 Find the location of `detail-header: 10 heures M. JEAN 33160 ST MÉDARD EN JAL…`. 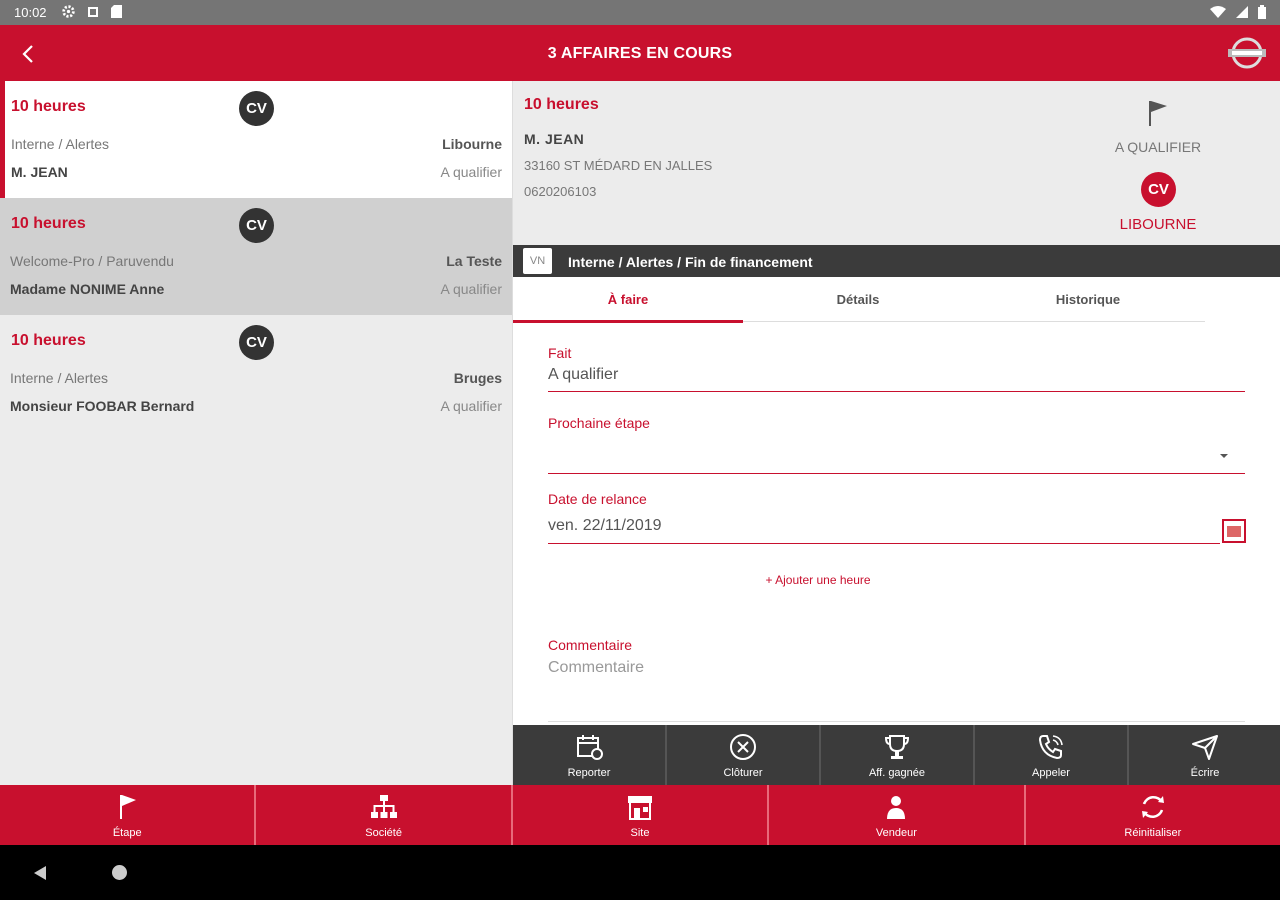

detail-header: 10 heures M. JEAN 33160 ST MÉDARD EN JAL… is located at coordinates (896, 163).